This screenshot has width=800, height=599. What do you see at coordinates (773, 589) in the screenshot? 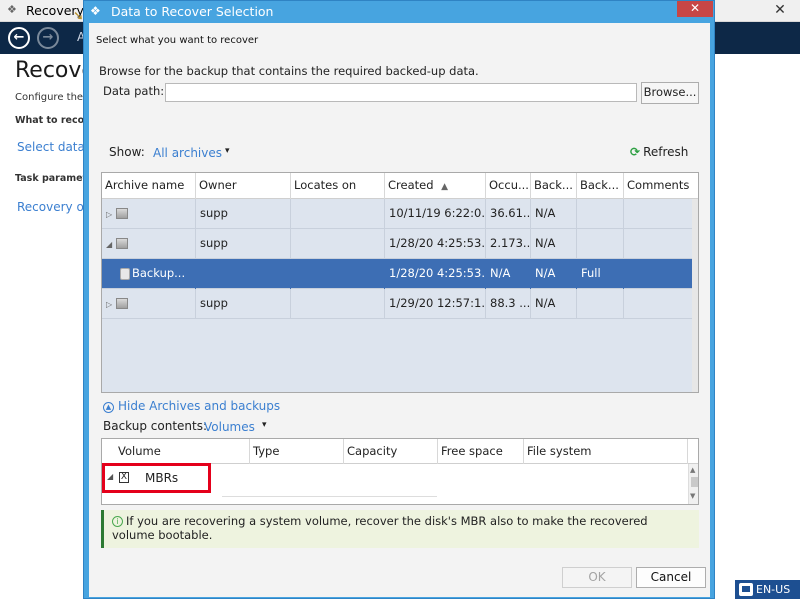
I see `language-label: EN-US` at bounding box center [773, 589].